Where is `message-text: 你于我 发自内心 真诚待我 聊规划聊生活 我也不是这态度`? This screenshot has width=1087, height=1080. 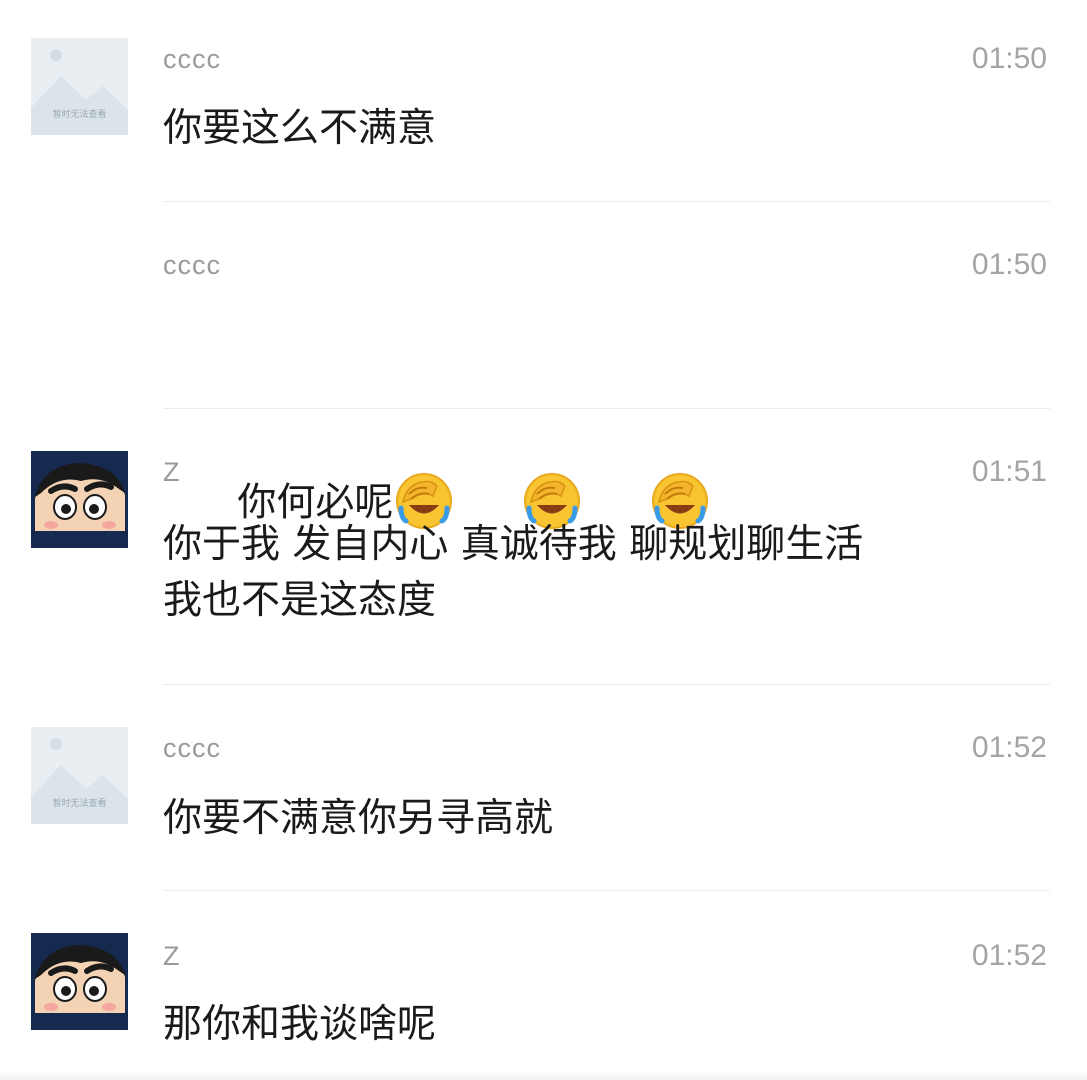
message-text: 你于我 发自内心 真诚待我 聊规划聊生活 我也不是这态度 is located at coordinates (513, 572).